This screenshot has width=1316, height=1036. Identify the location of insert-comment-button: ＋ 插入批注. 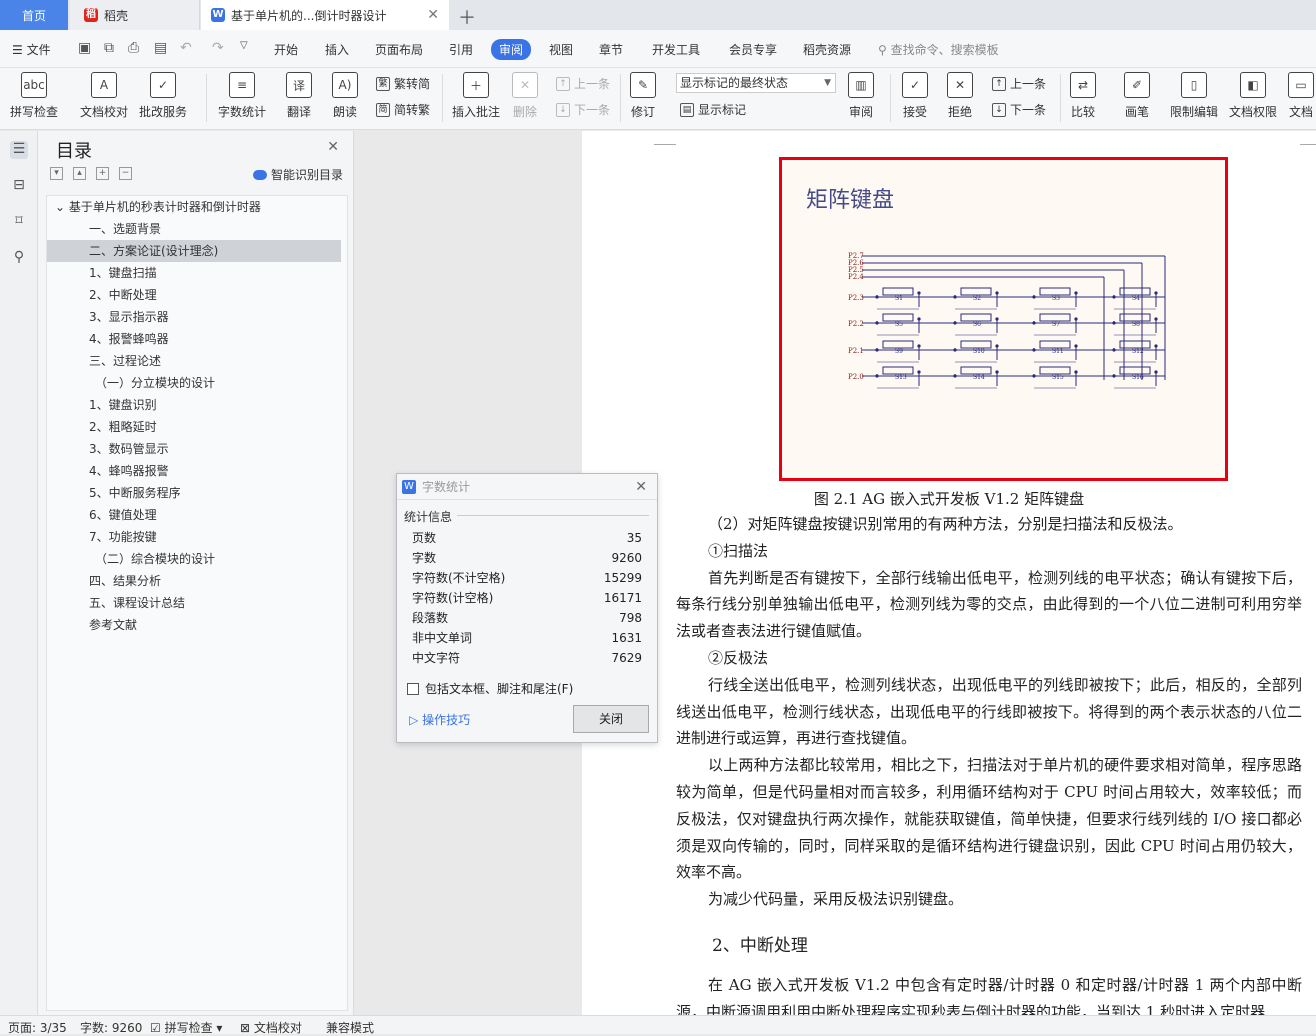
(476, 96).